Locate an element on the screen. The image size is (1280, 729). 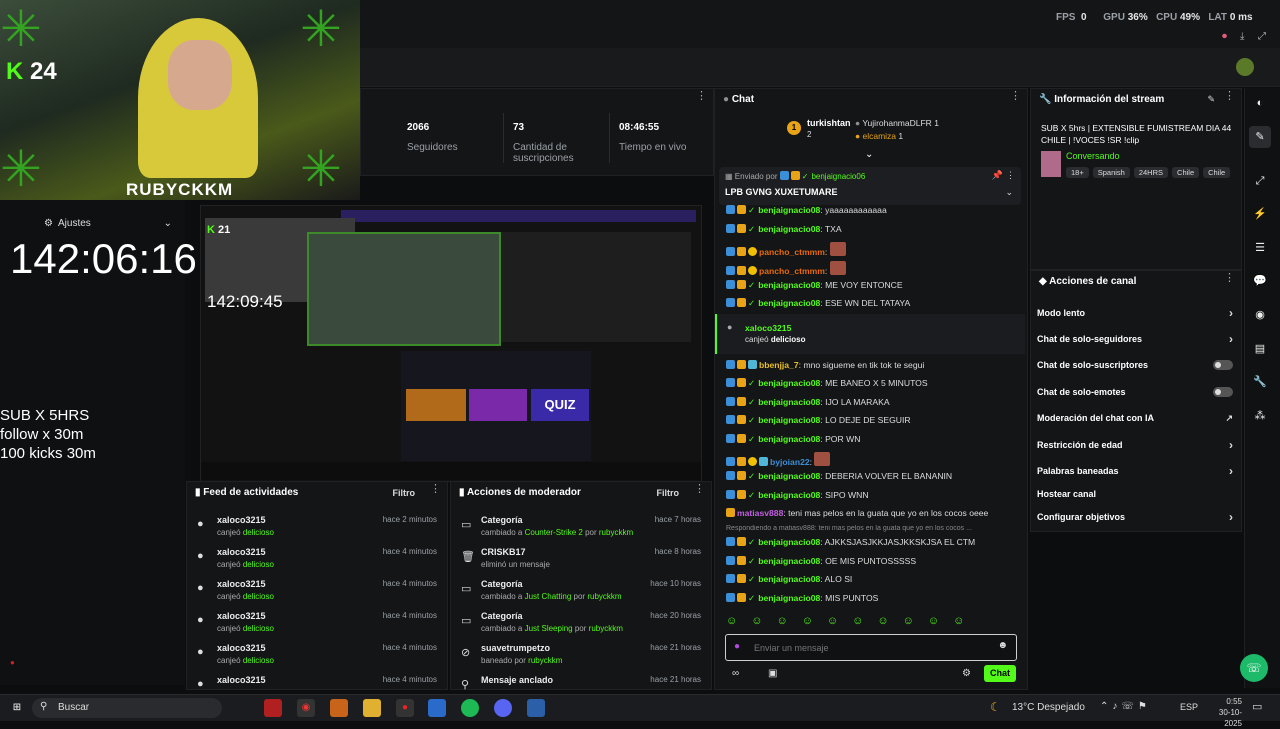
action-age-restriction: Restricción de edad › is located at coordinates (1135, 445).